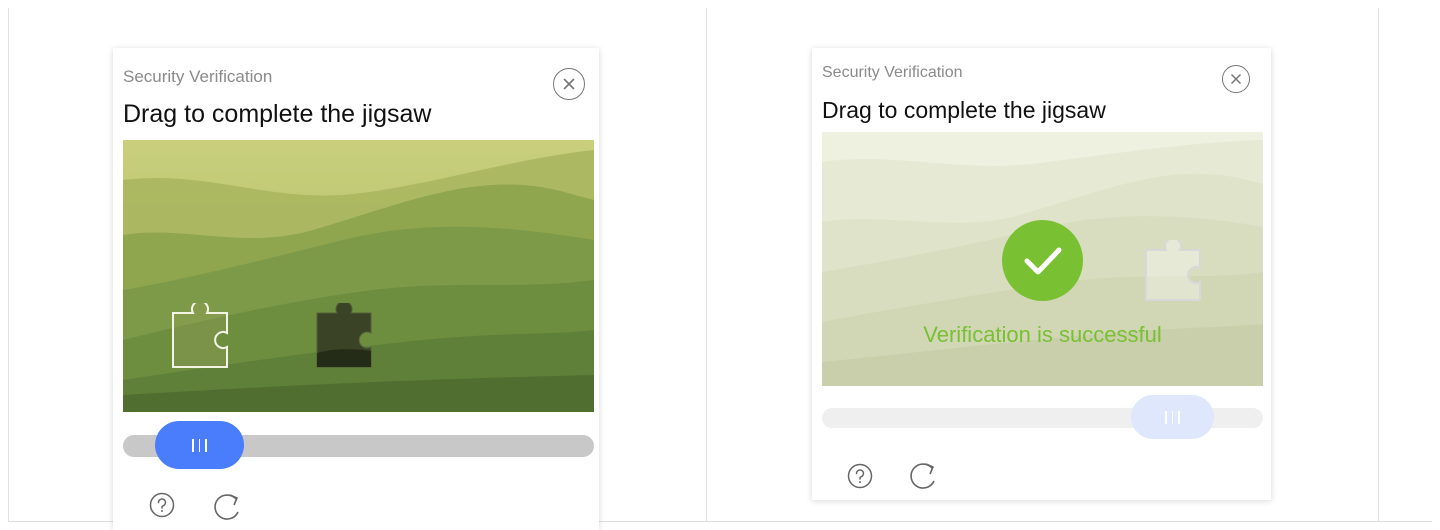 The width and height of the screenshot is (1440, 530). I want to click on jigsaw-image: Verification is successful, so click(1042, 259).